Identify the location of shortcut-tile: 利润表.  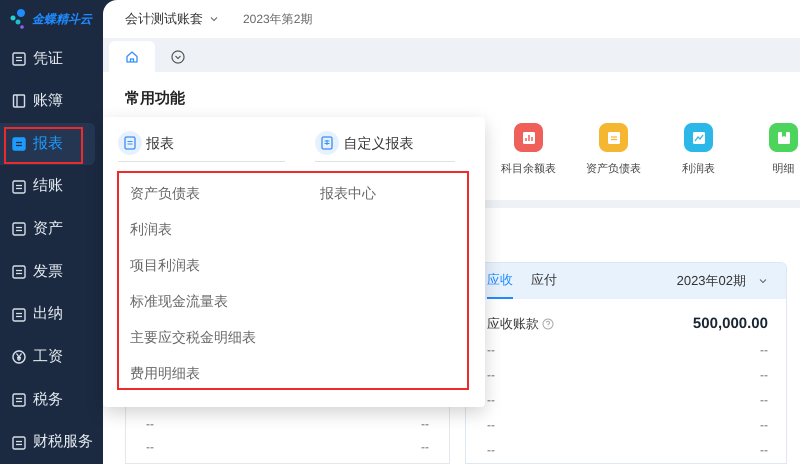
(698, 150).